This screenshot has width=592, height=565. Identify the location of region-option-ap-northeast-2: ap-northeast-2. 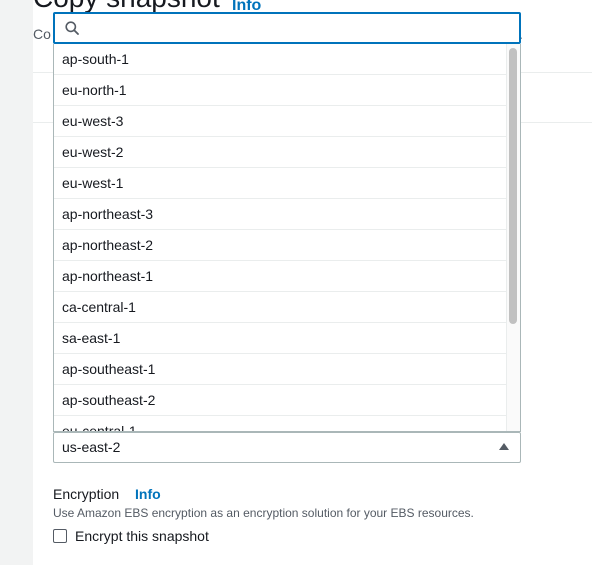
(280, 245).